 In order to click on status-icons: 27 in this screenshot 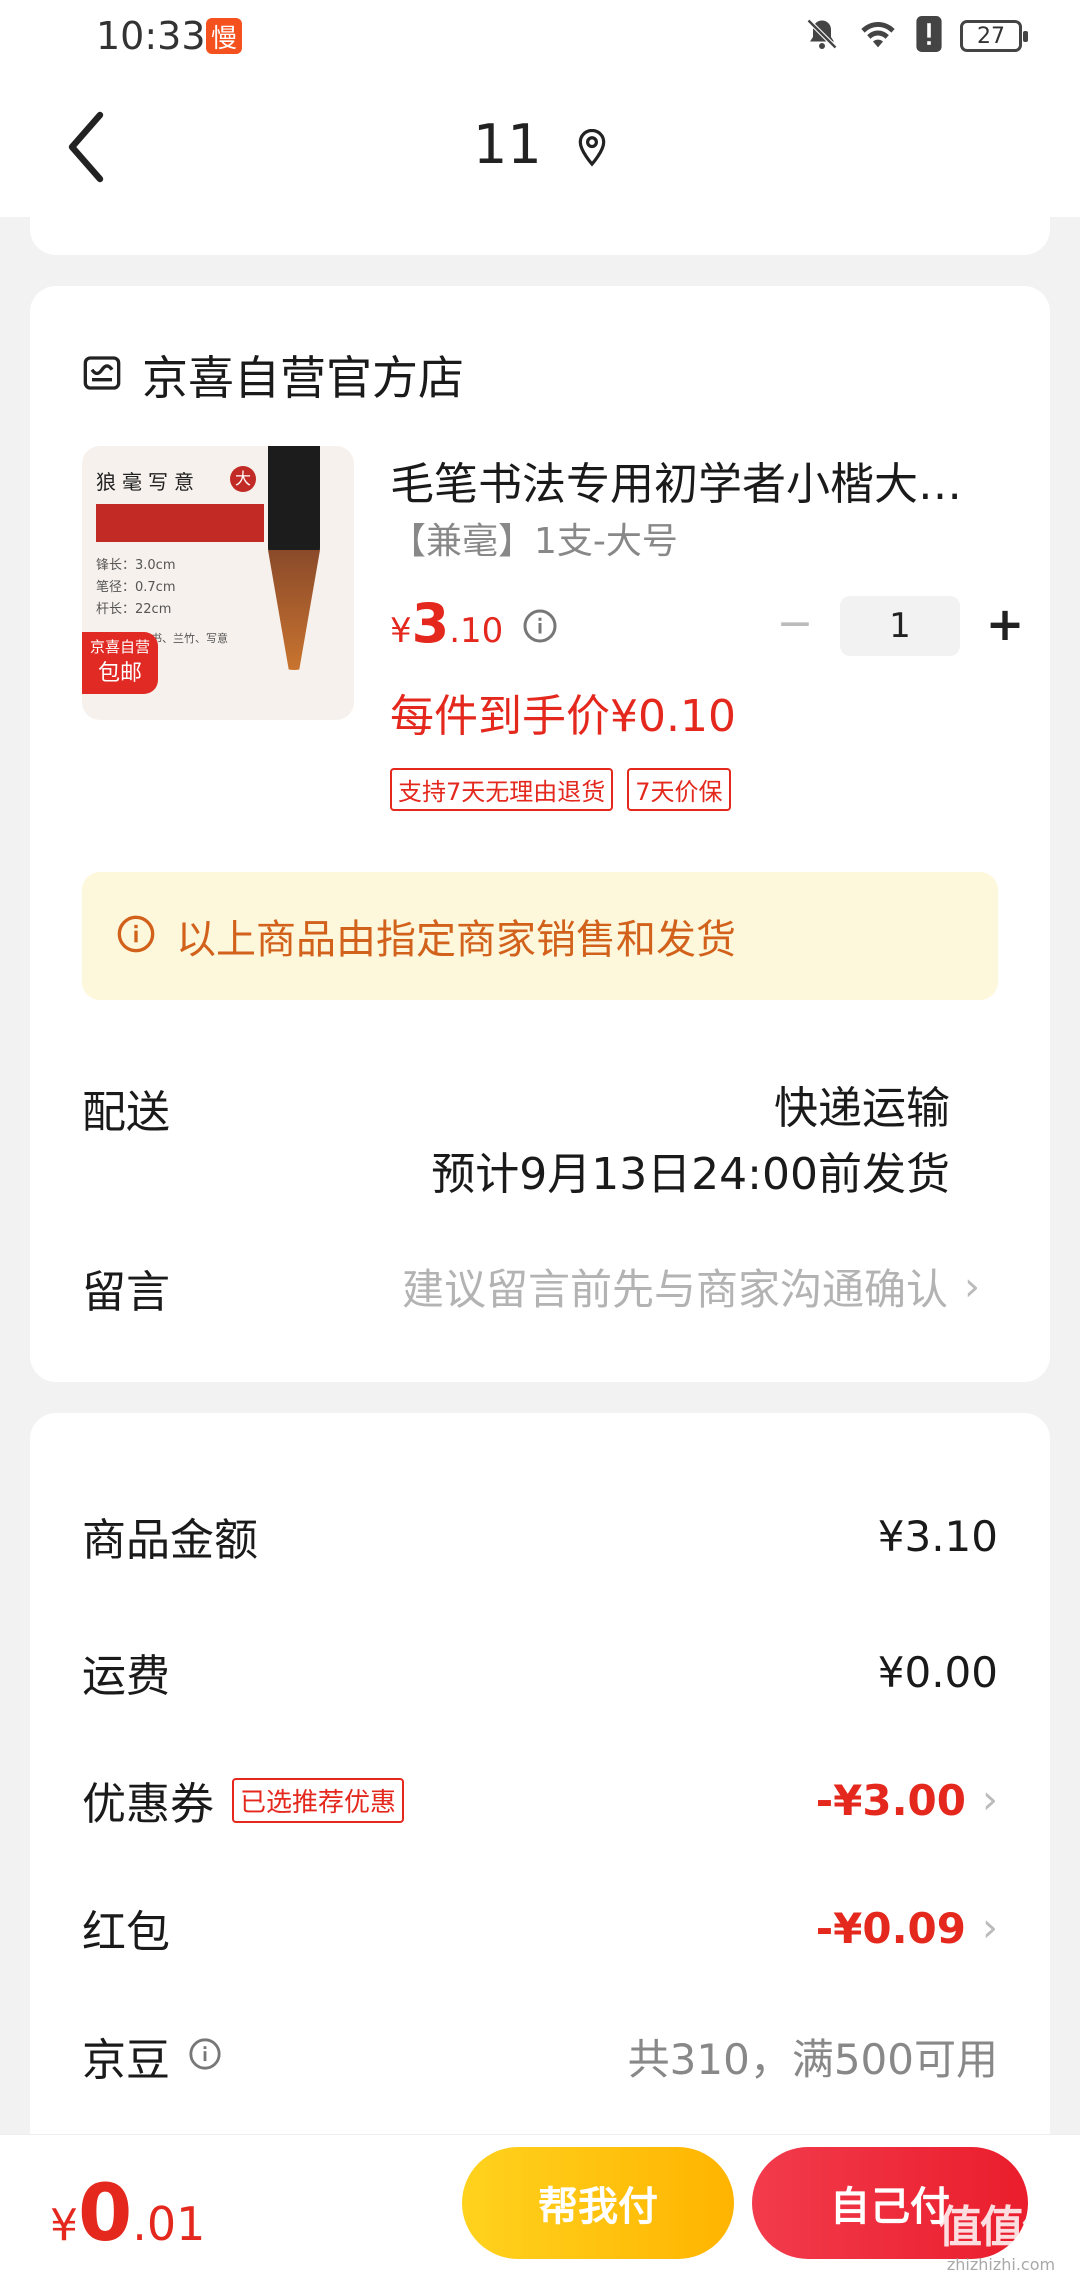, I will do `click(916, 36)`.